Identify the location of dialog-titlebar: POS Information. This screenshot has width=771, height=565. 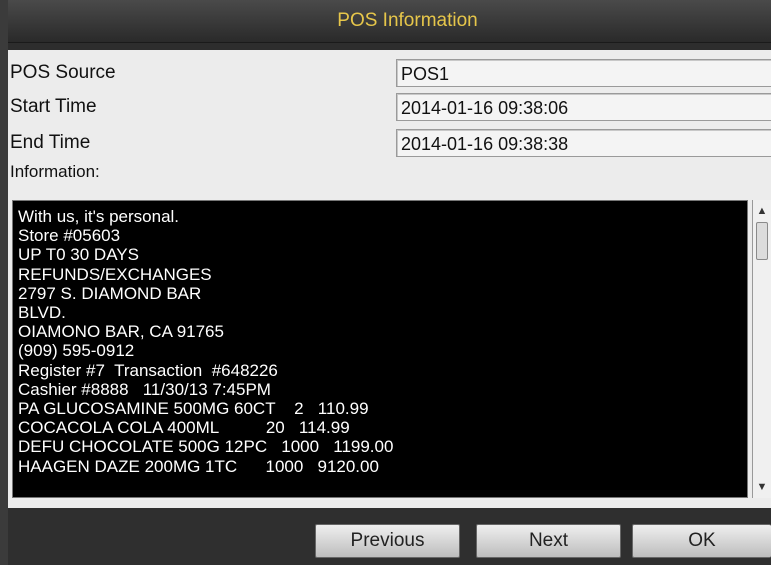
(389, 21).